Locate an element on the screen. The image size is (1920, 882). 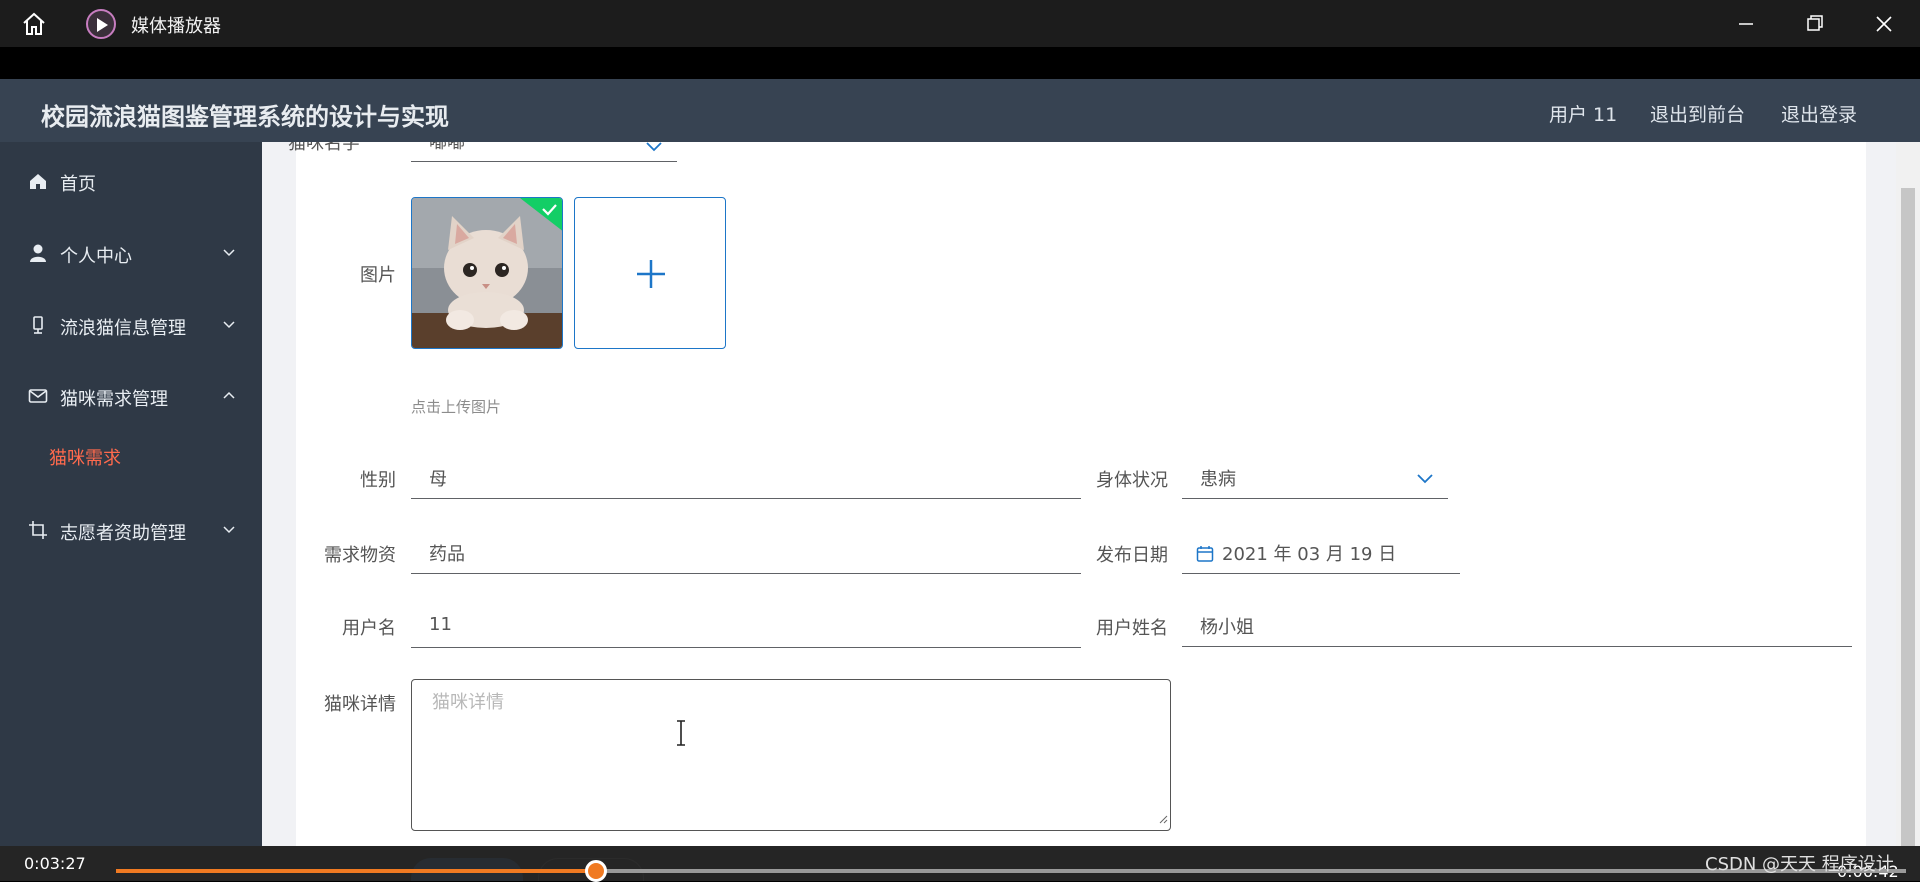
health-value: 患病 is located at coordinates (1218, 479).